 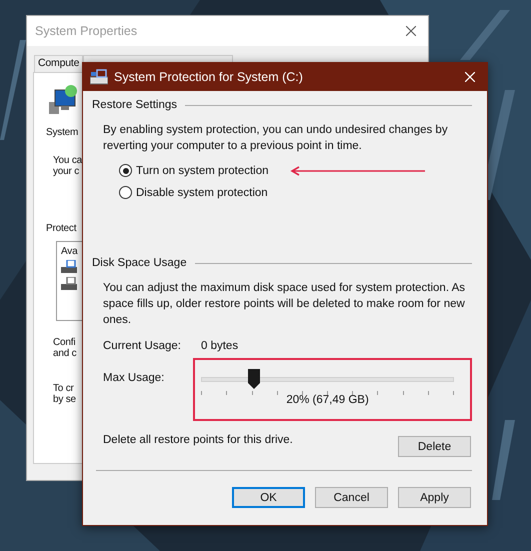 I want to click on tab: Compute, so click(x=59, y=63).